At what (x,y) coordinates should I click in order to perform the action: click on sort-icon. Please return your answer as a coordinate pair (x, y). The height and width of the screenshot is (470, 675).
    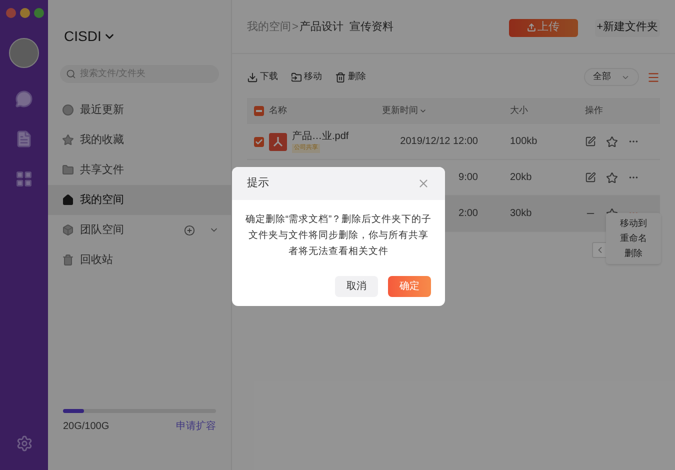
    Looking at the image, I should click on (423, 111).